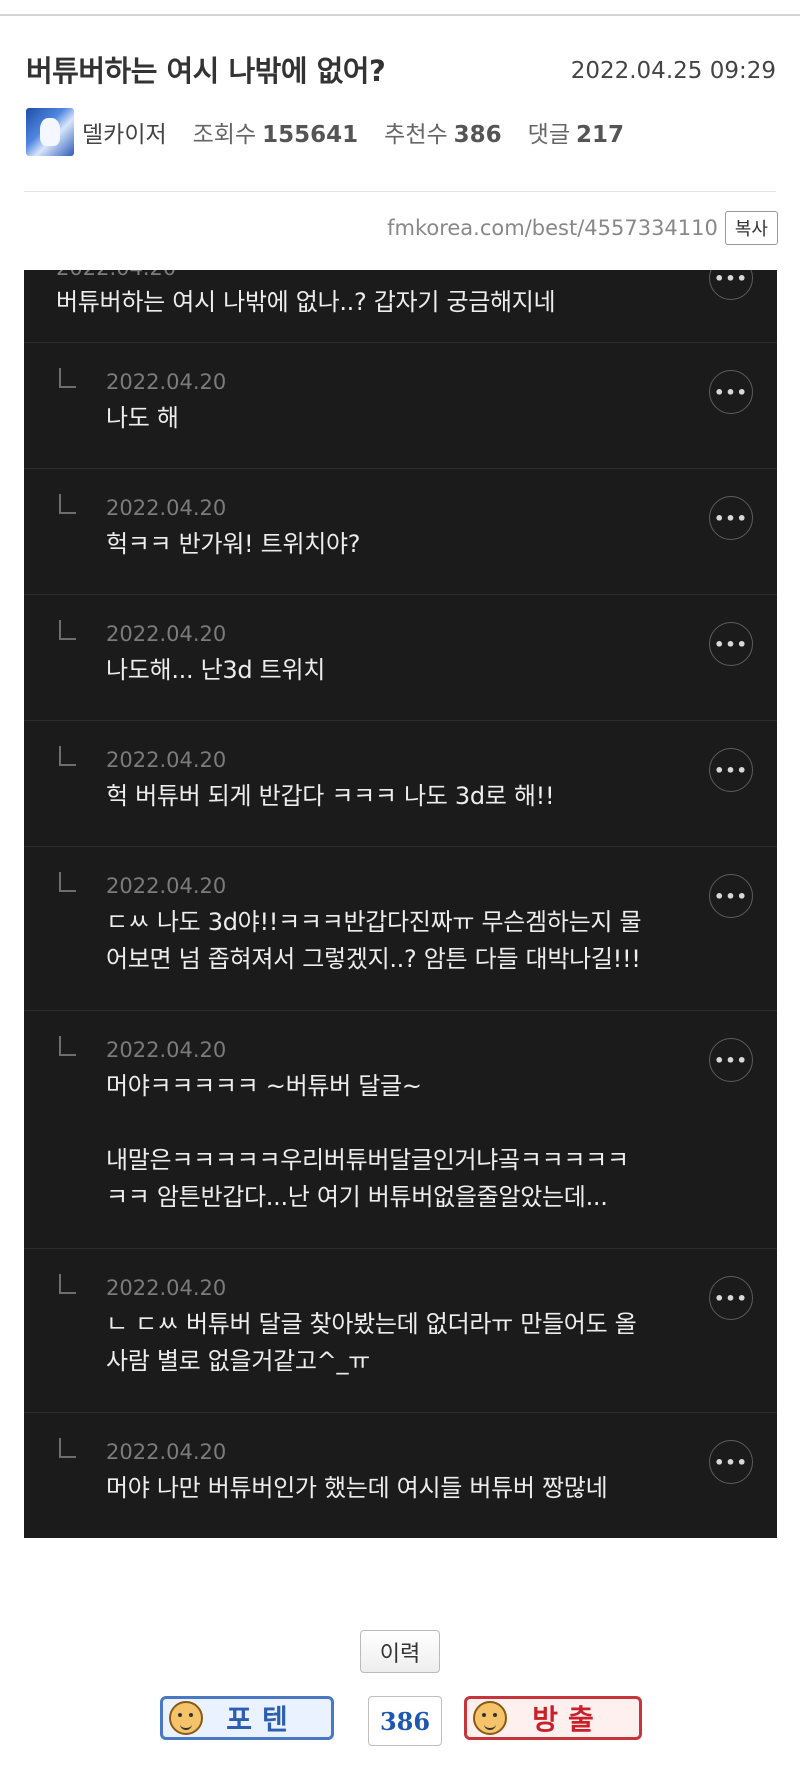 This screenshot has height=1773, width=800. Describe the element at coordinates (306, 302) in the screenshot. I see `comment-text: 버튜버하는 여시 나밖에 없나..? 갑자기 궁금해지네` at that location.